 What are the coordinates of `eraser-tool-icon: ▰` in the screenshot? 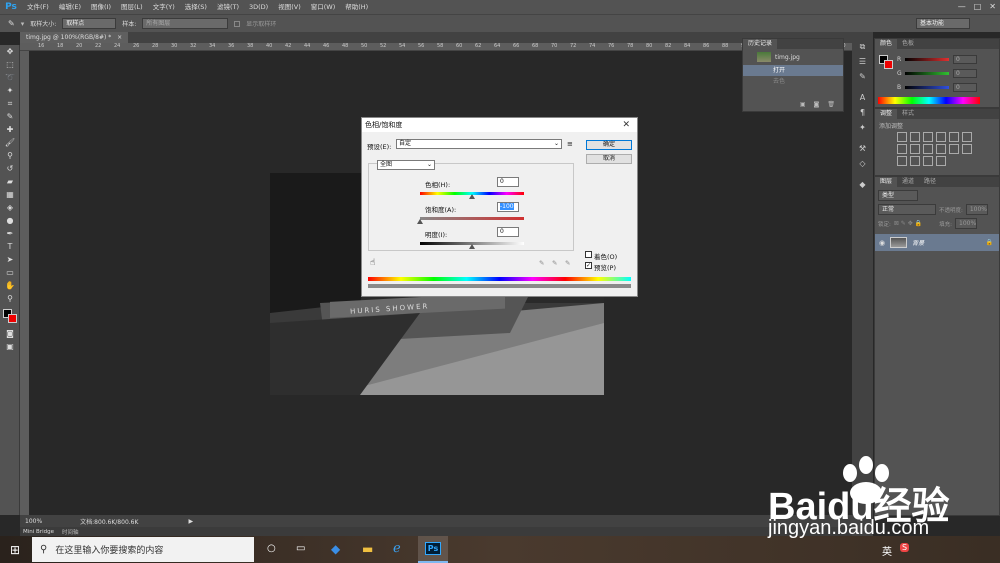 It's located at (10, 181).